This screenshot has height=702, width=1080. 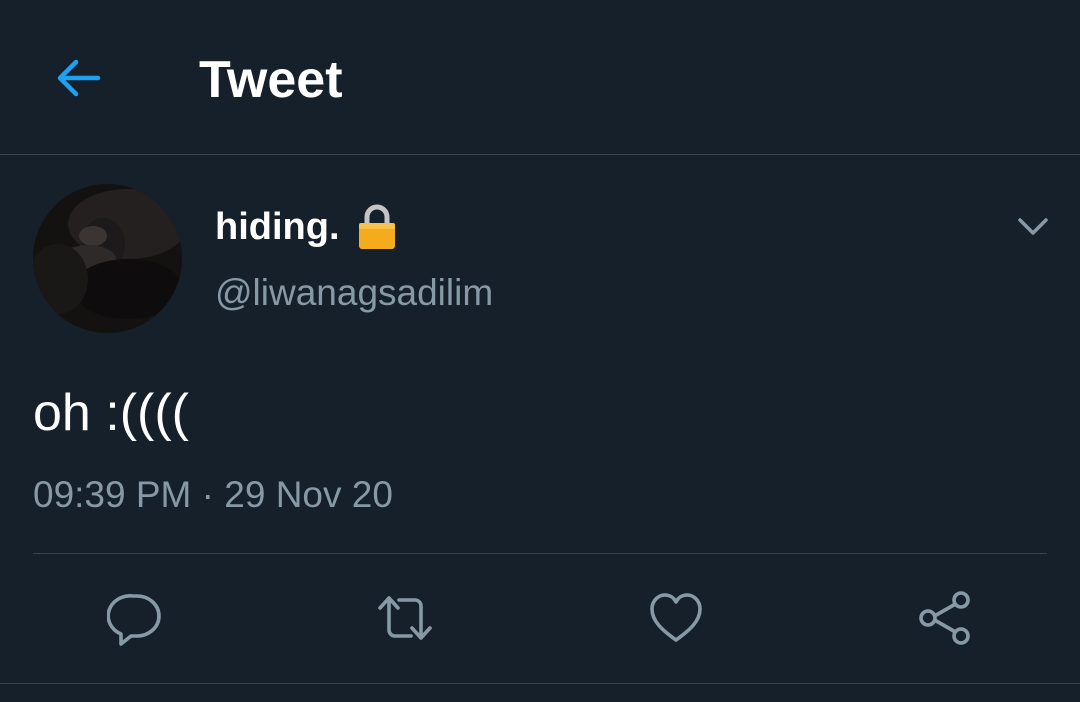 What do you see at coordinates (540, 154) in the screenshot?
I see `header-divider` at bounding box center [540, 154].